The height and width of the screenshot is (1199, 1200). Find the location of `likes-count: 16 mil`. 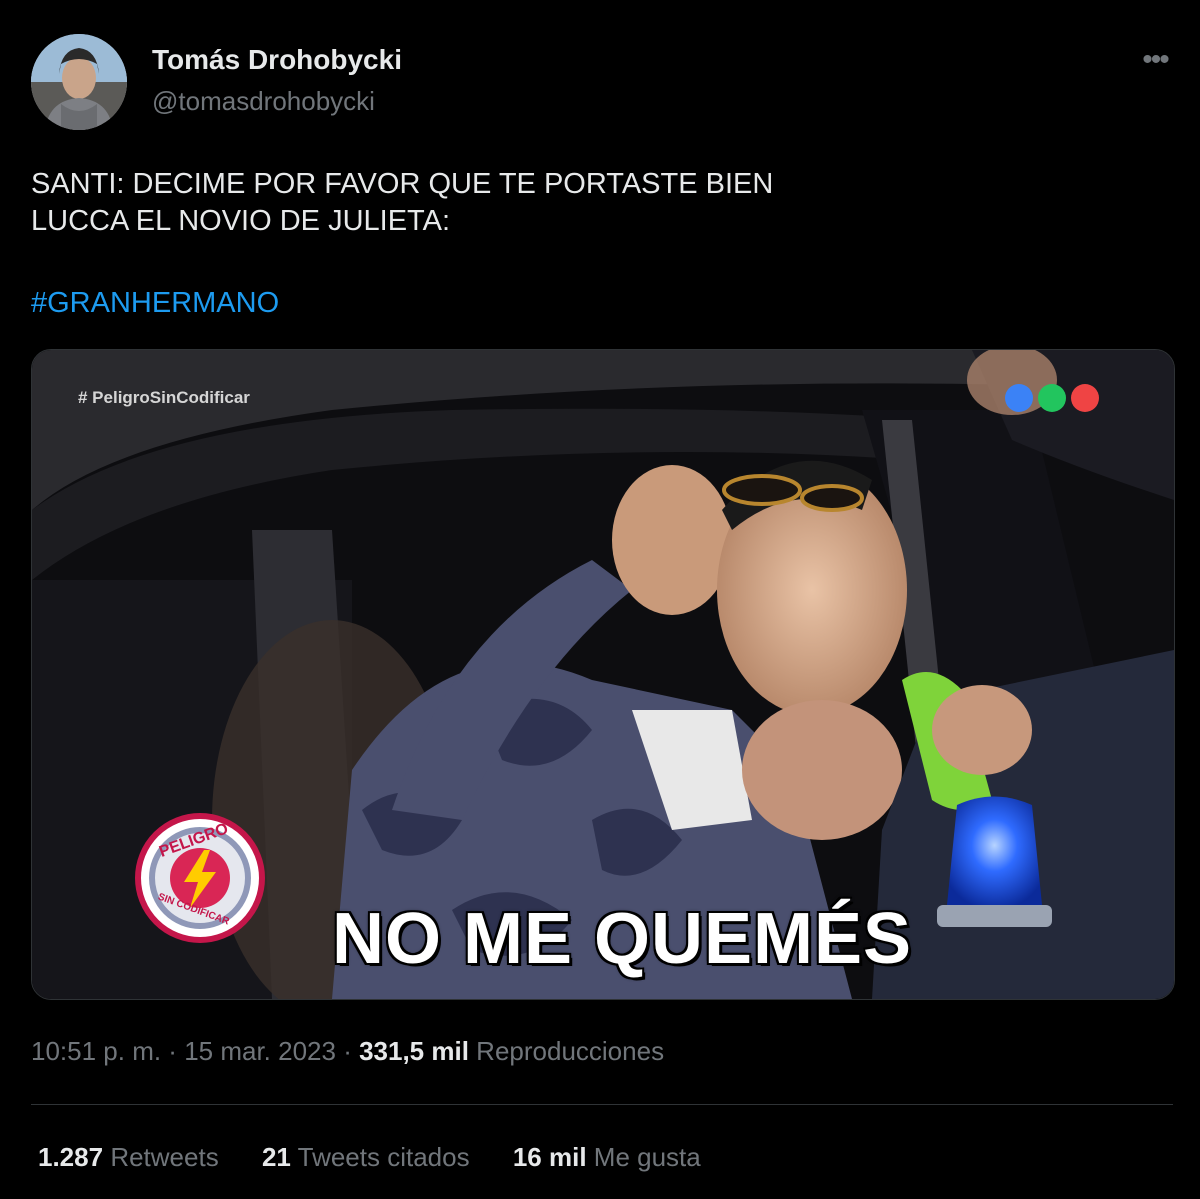

likes-count: 16 mil is located at coordinates (549, 1157).